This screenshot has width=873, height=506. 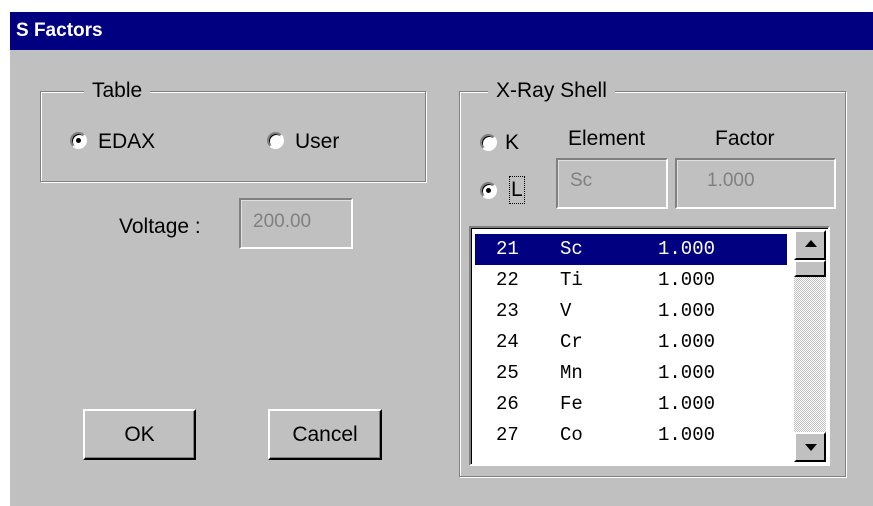 What do you see at coordinates (571, 249) in the screenshot?
I see `list-cell-symbol: Sc` at bounding box center [571, 249].